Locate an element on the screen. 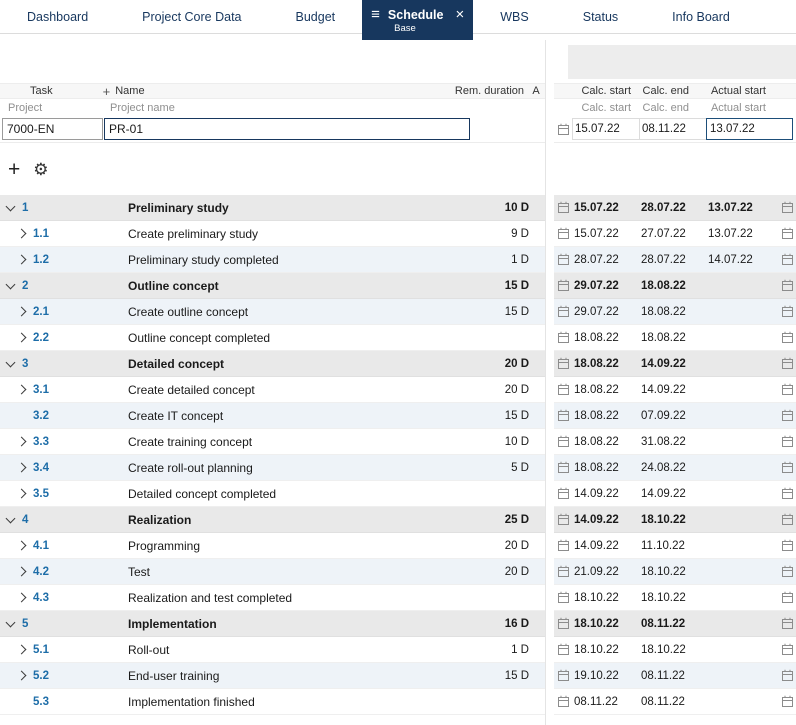 The image size is (796, 725). column-header-rem-duration: Rem. duration is located at coordinates (489, 91).